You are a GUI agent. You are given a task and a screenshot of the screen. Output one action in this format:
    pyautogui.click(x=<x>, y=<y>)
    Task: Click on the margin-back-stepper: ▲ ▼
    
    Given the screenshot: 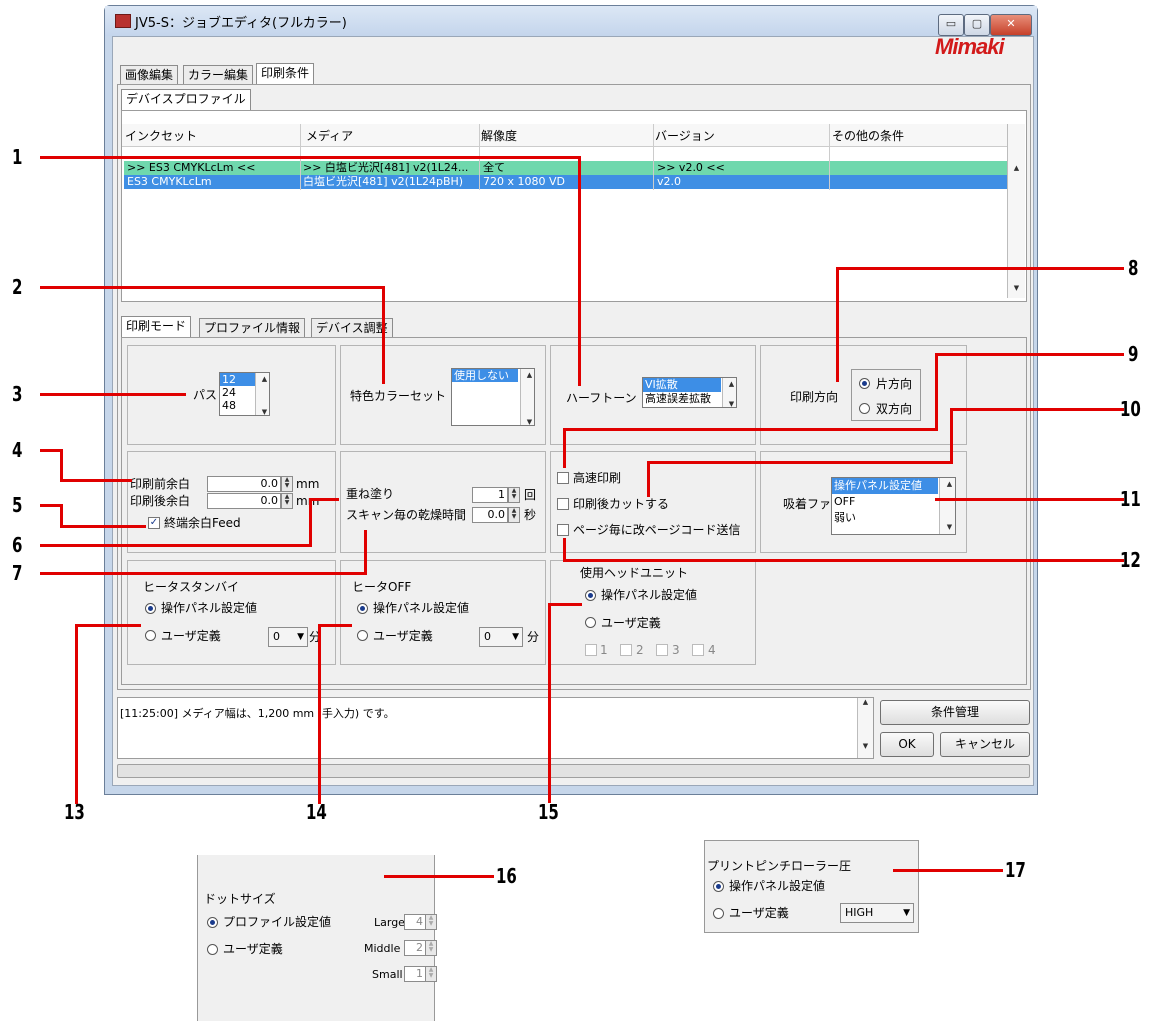 What is the action you would take?
    pyautogui.click(x=287, y=501)
    